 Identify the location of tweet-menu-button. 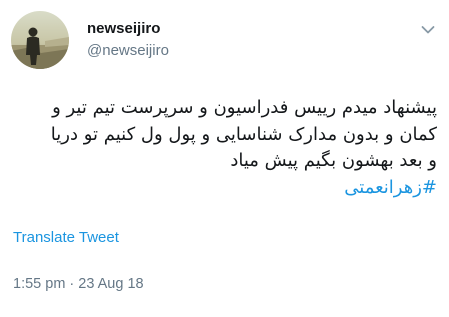
(428, 28).